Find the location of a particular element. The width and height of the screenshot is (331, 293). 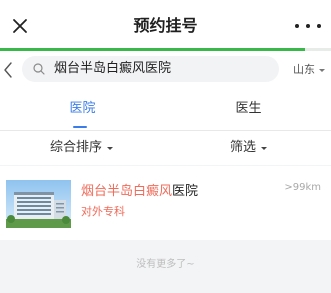

search-icon is located at coordinates (39, 69).